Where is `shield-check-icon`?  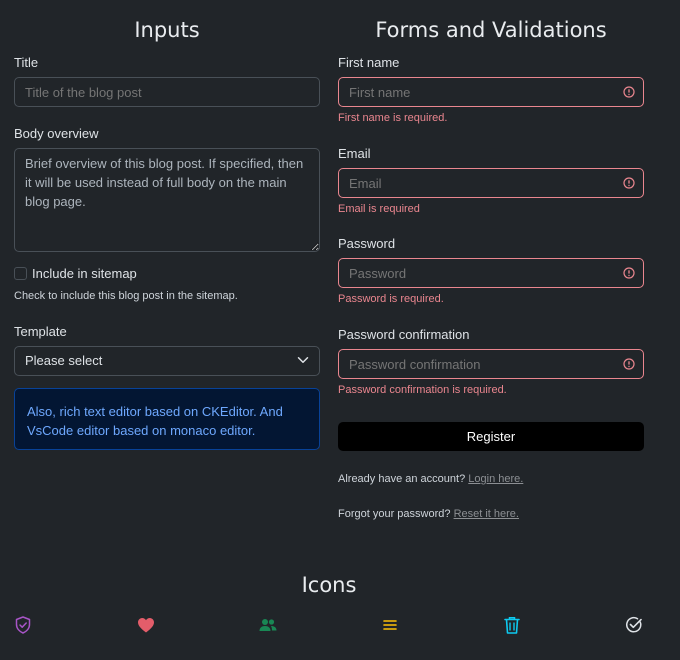 shield-check-icon is located at coordinates (23, 625).